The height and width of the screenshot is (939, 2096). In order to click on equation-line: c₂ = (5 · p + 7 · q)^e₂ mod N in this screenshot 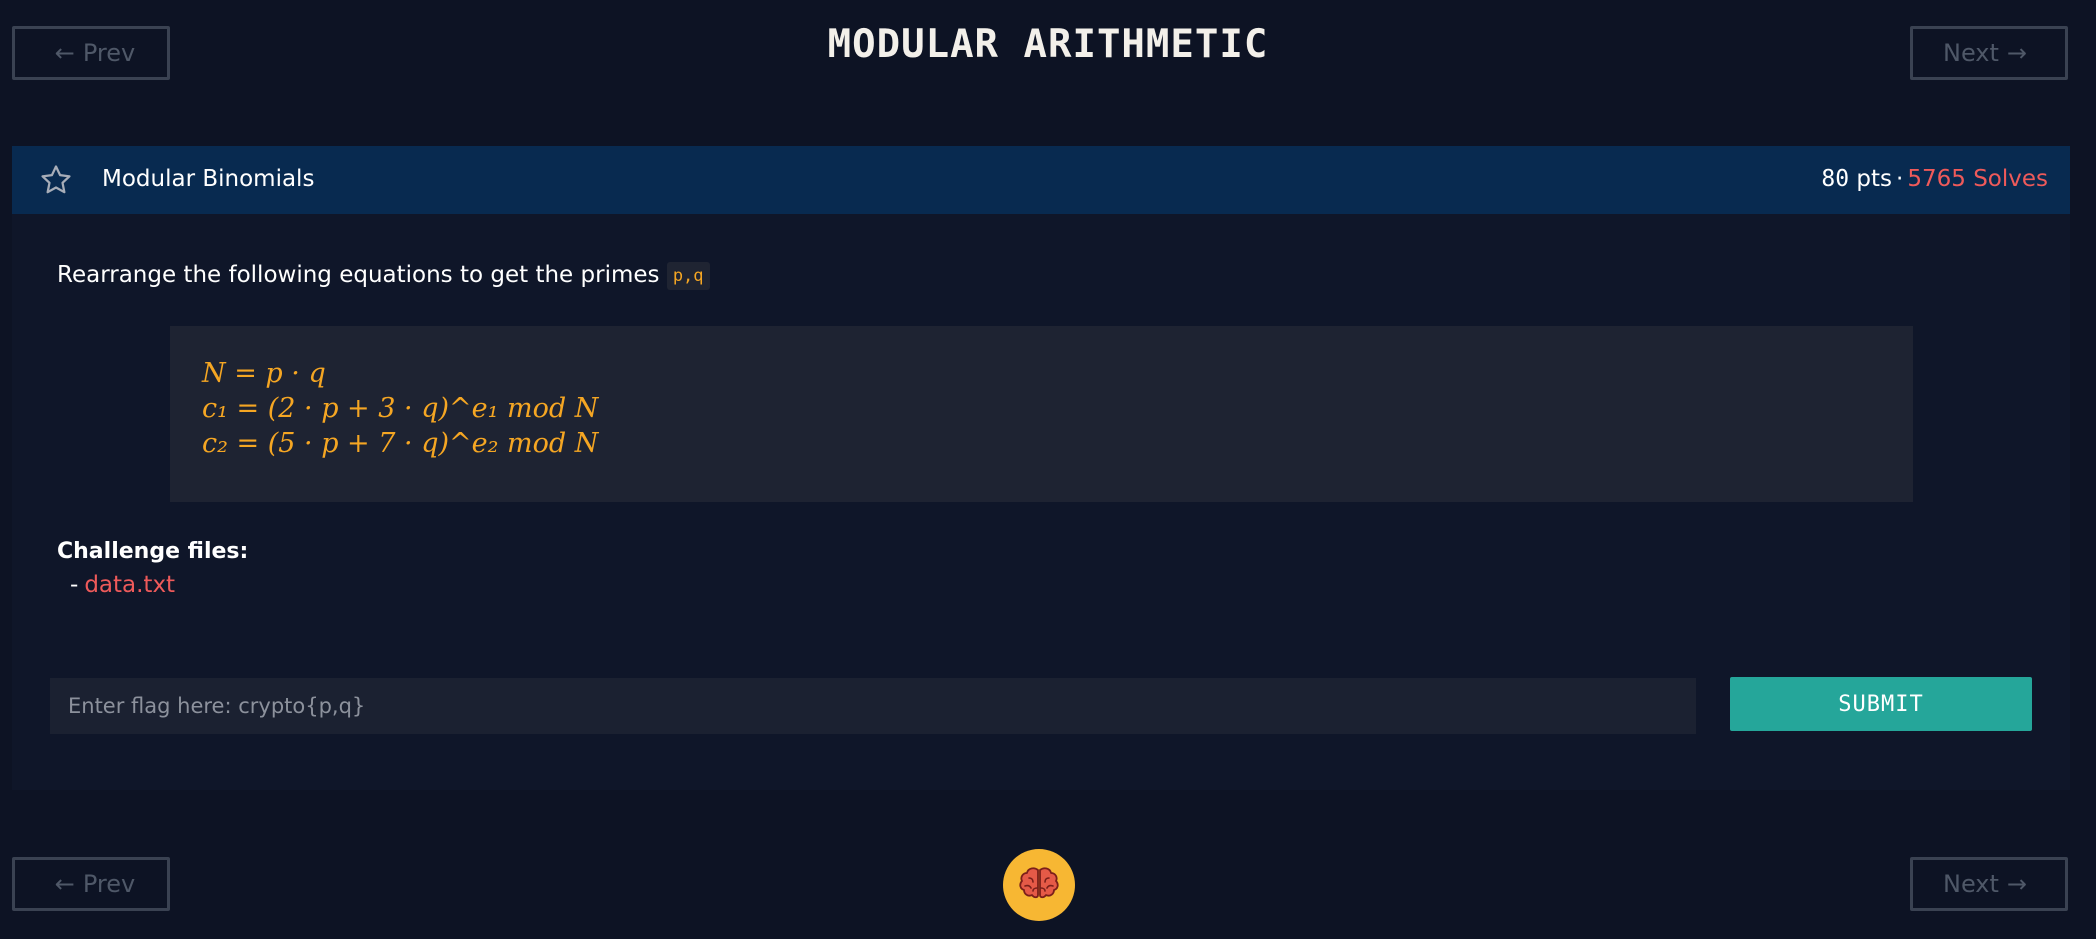, I will do `click(400, 443)`.